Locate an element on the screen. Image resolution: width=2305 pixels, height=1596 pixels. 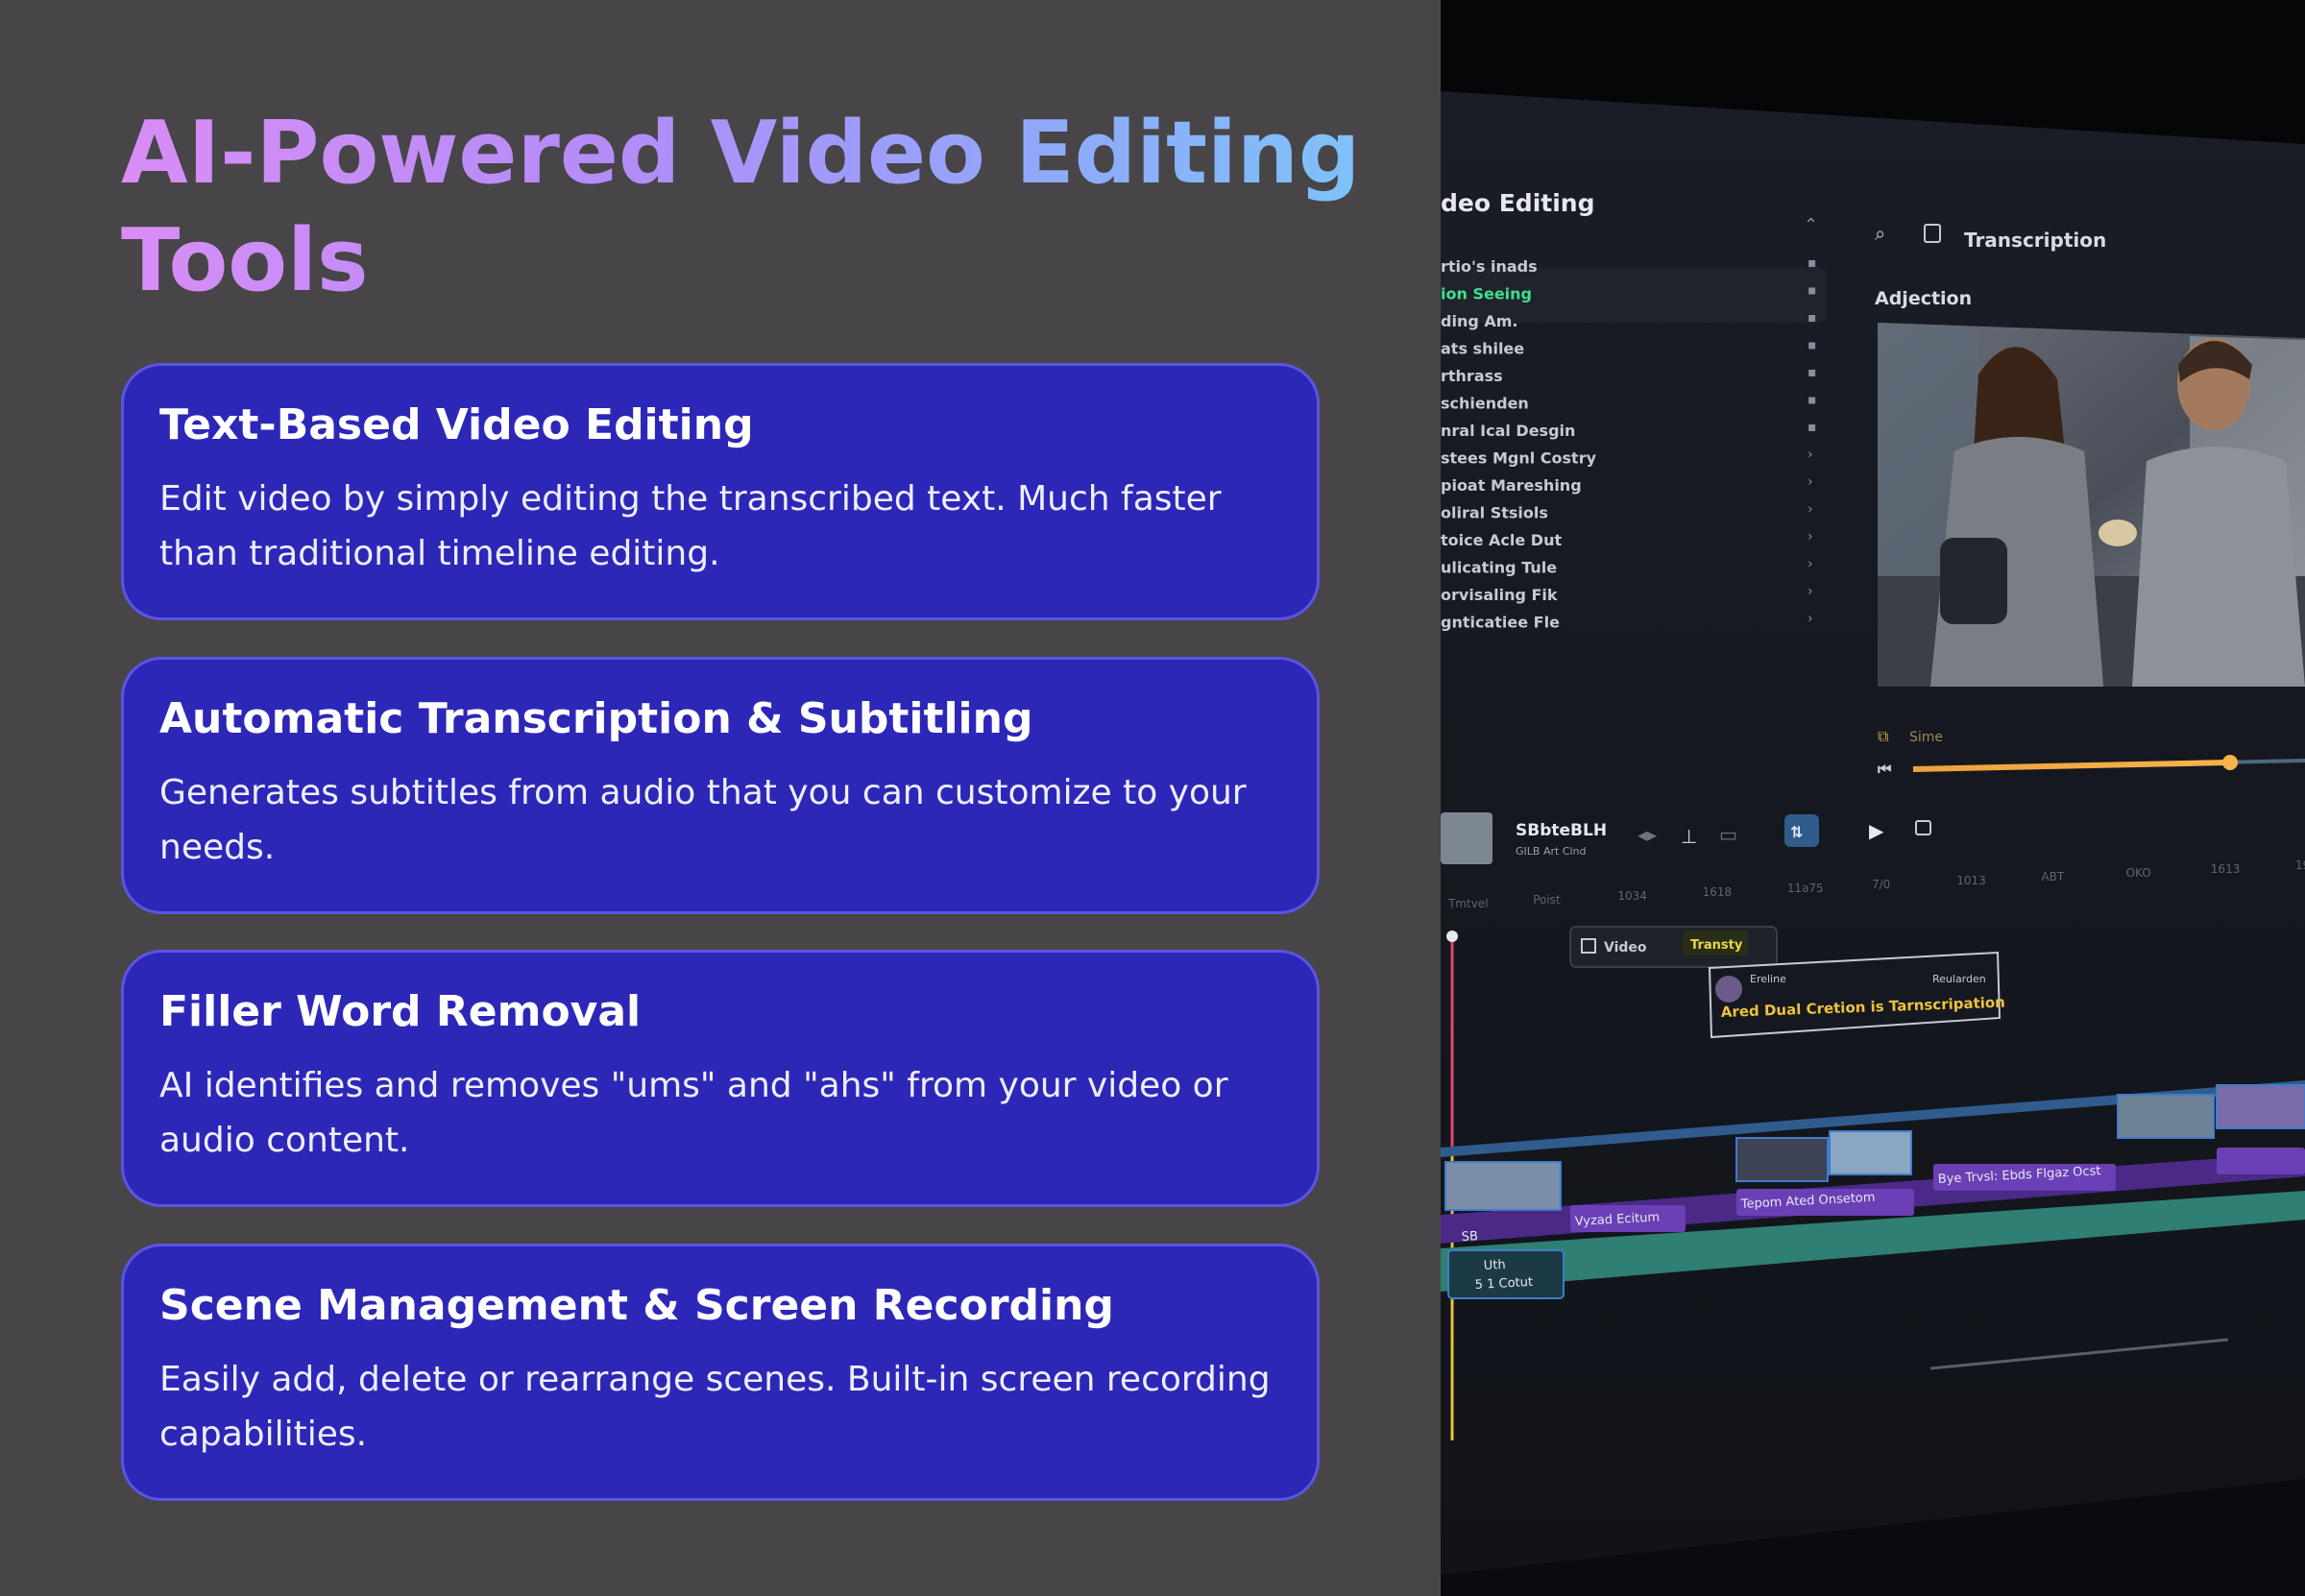
split-icon: ⊥ is located at coordinates (1689, 836).